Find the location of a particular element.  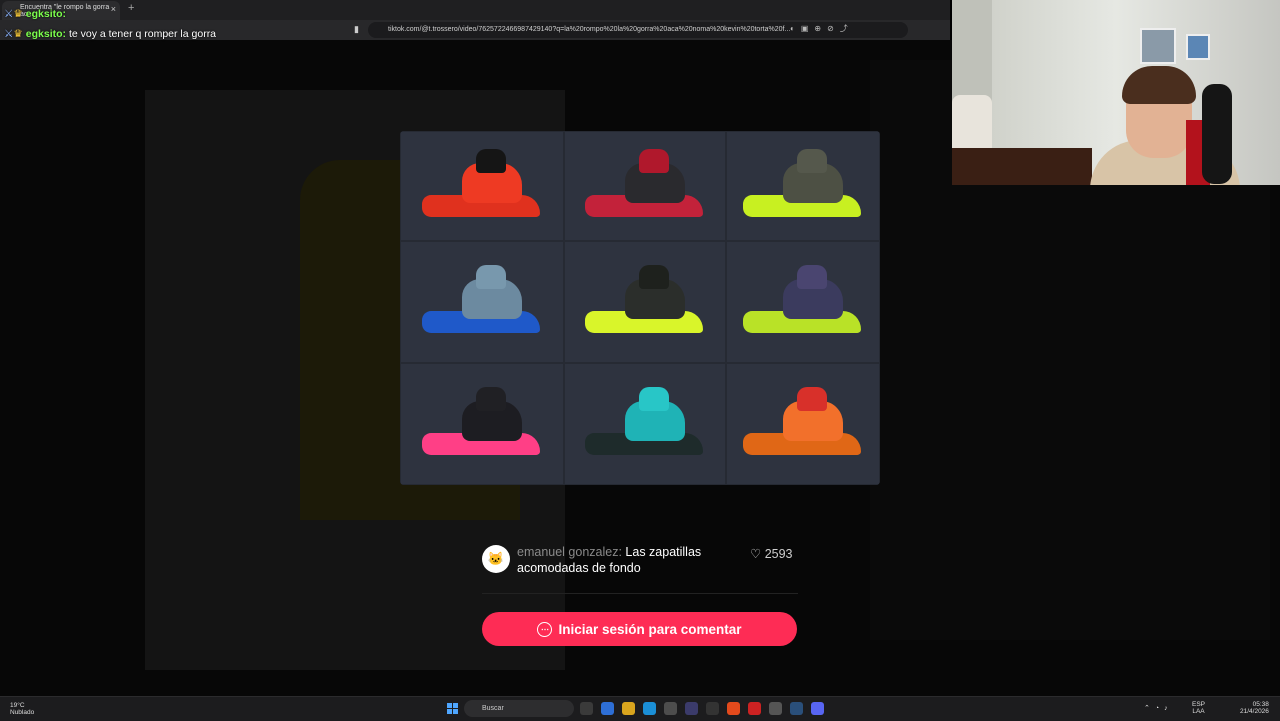

boot-image-volt-grey-sock is located at coordinates (803, 186).